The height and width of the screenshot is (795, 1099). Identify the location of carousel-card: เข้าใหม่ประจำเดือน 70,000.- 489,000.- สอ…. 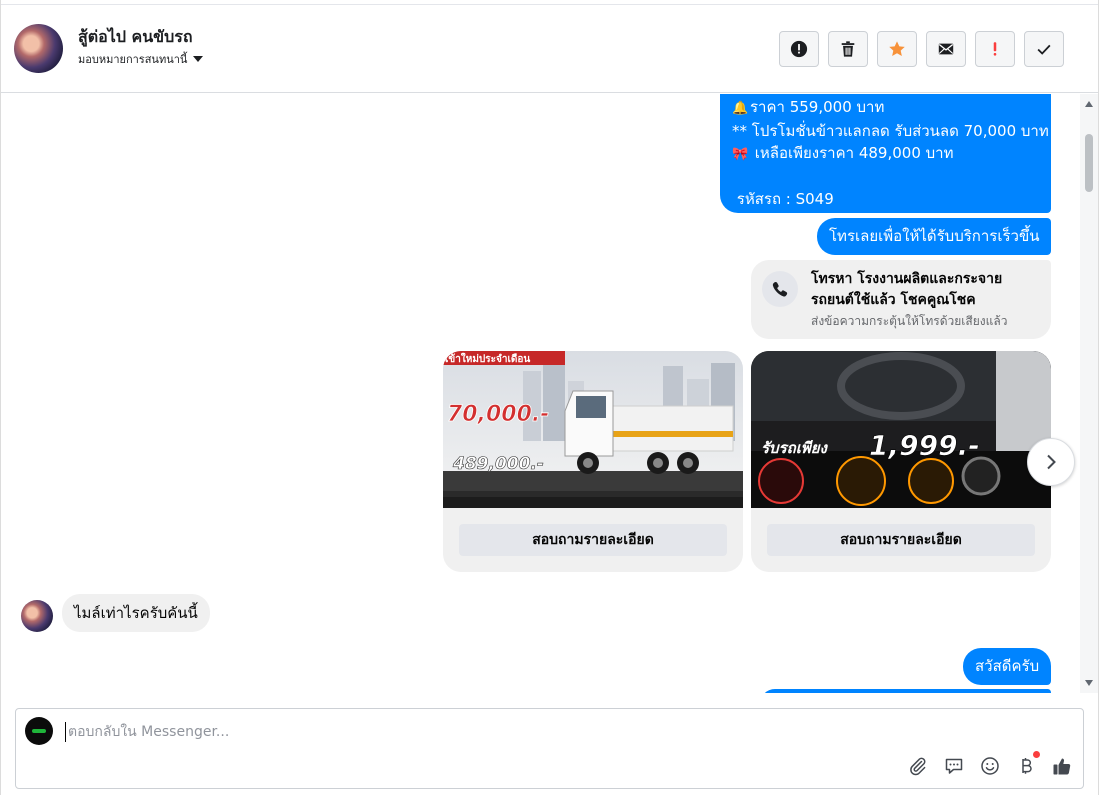
(593, 461).